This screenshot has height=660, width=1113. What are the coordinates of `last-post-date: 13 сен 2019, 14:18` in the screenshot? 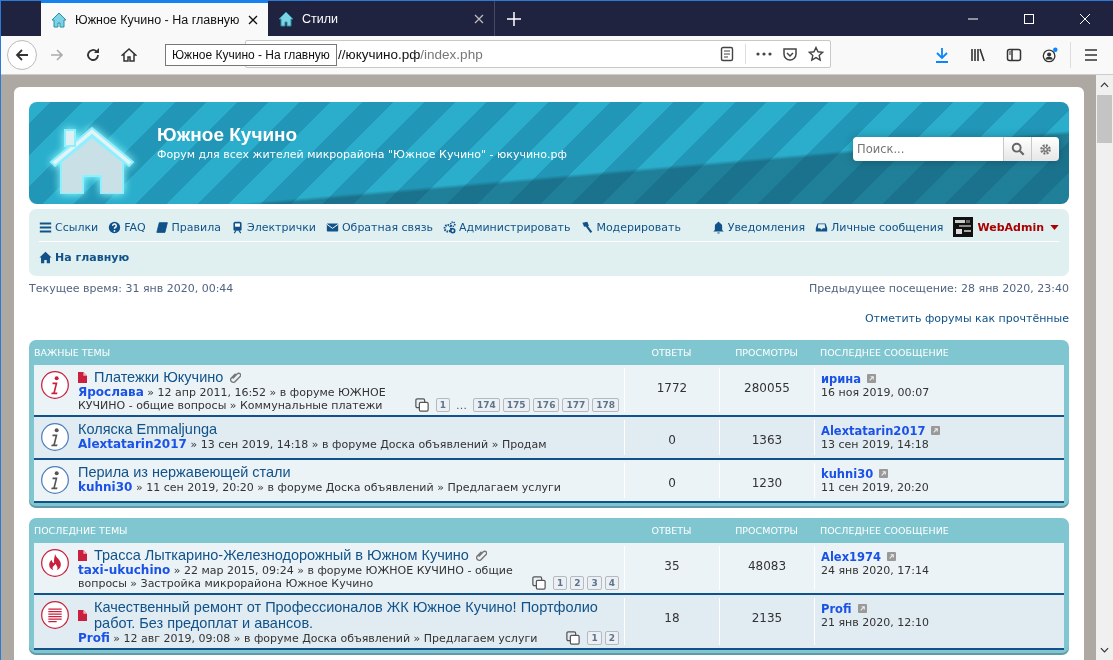 It's located at (875, 444).